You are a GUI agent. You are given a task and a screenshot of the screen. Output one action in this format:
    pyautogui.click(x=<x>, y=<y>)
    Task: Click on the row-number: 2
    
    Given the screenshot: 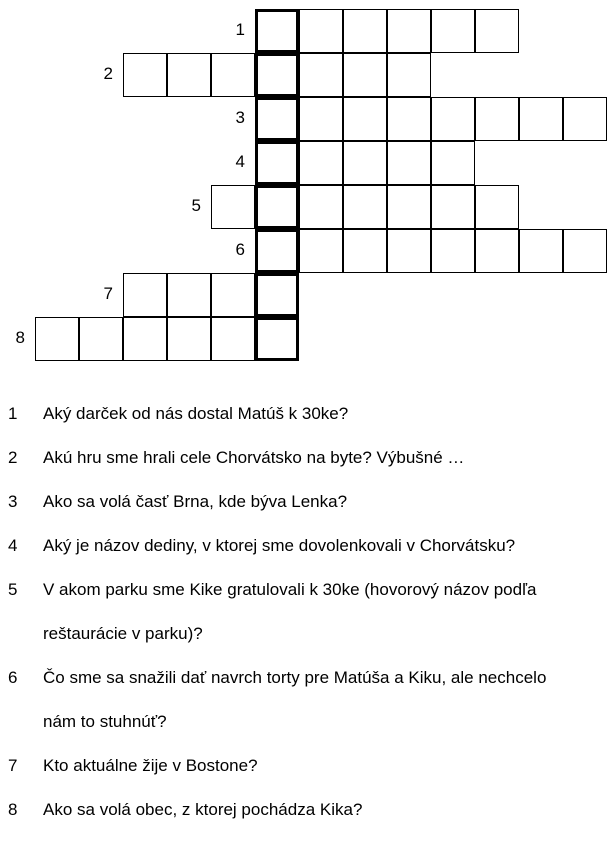 What is the action you would take?
    pyautogui.click(x=108, y=73)
    